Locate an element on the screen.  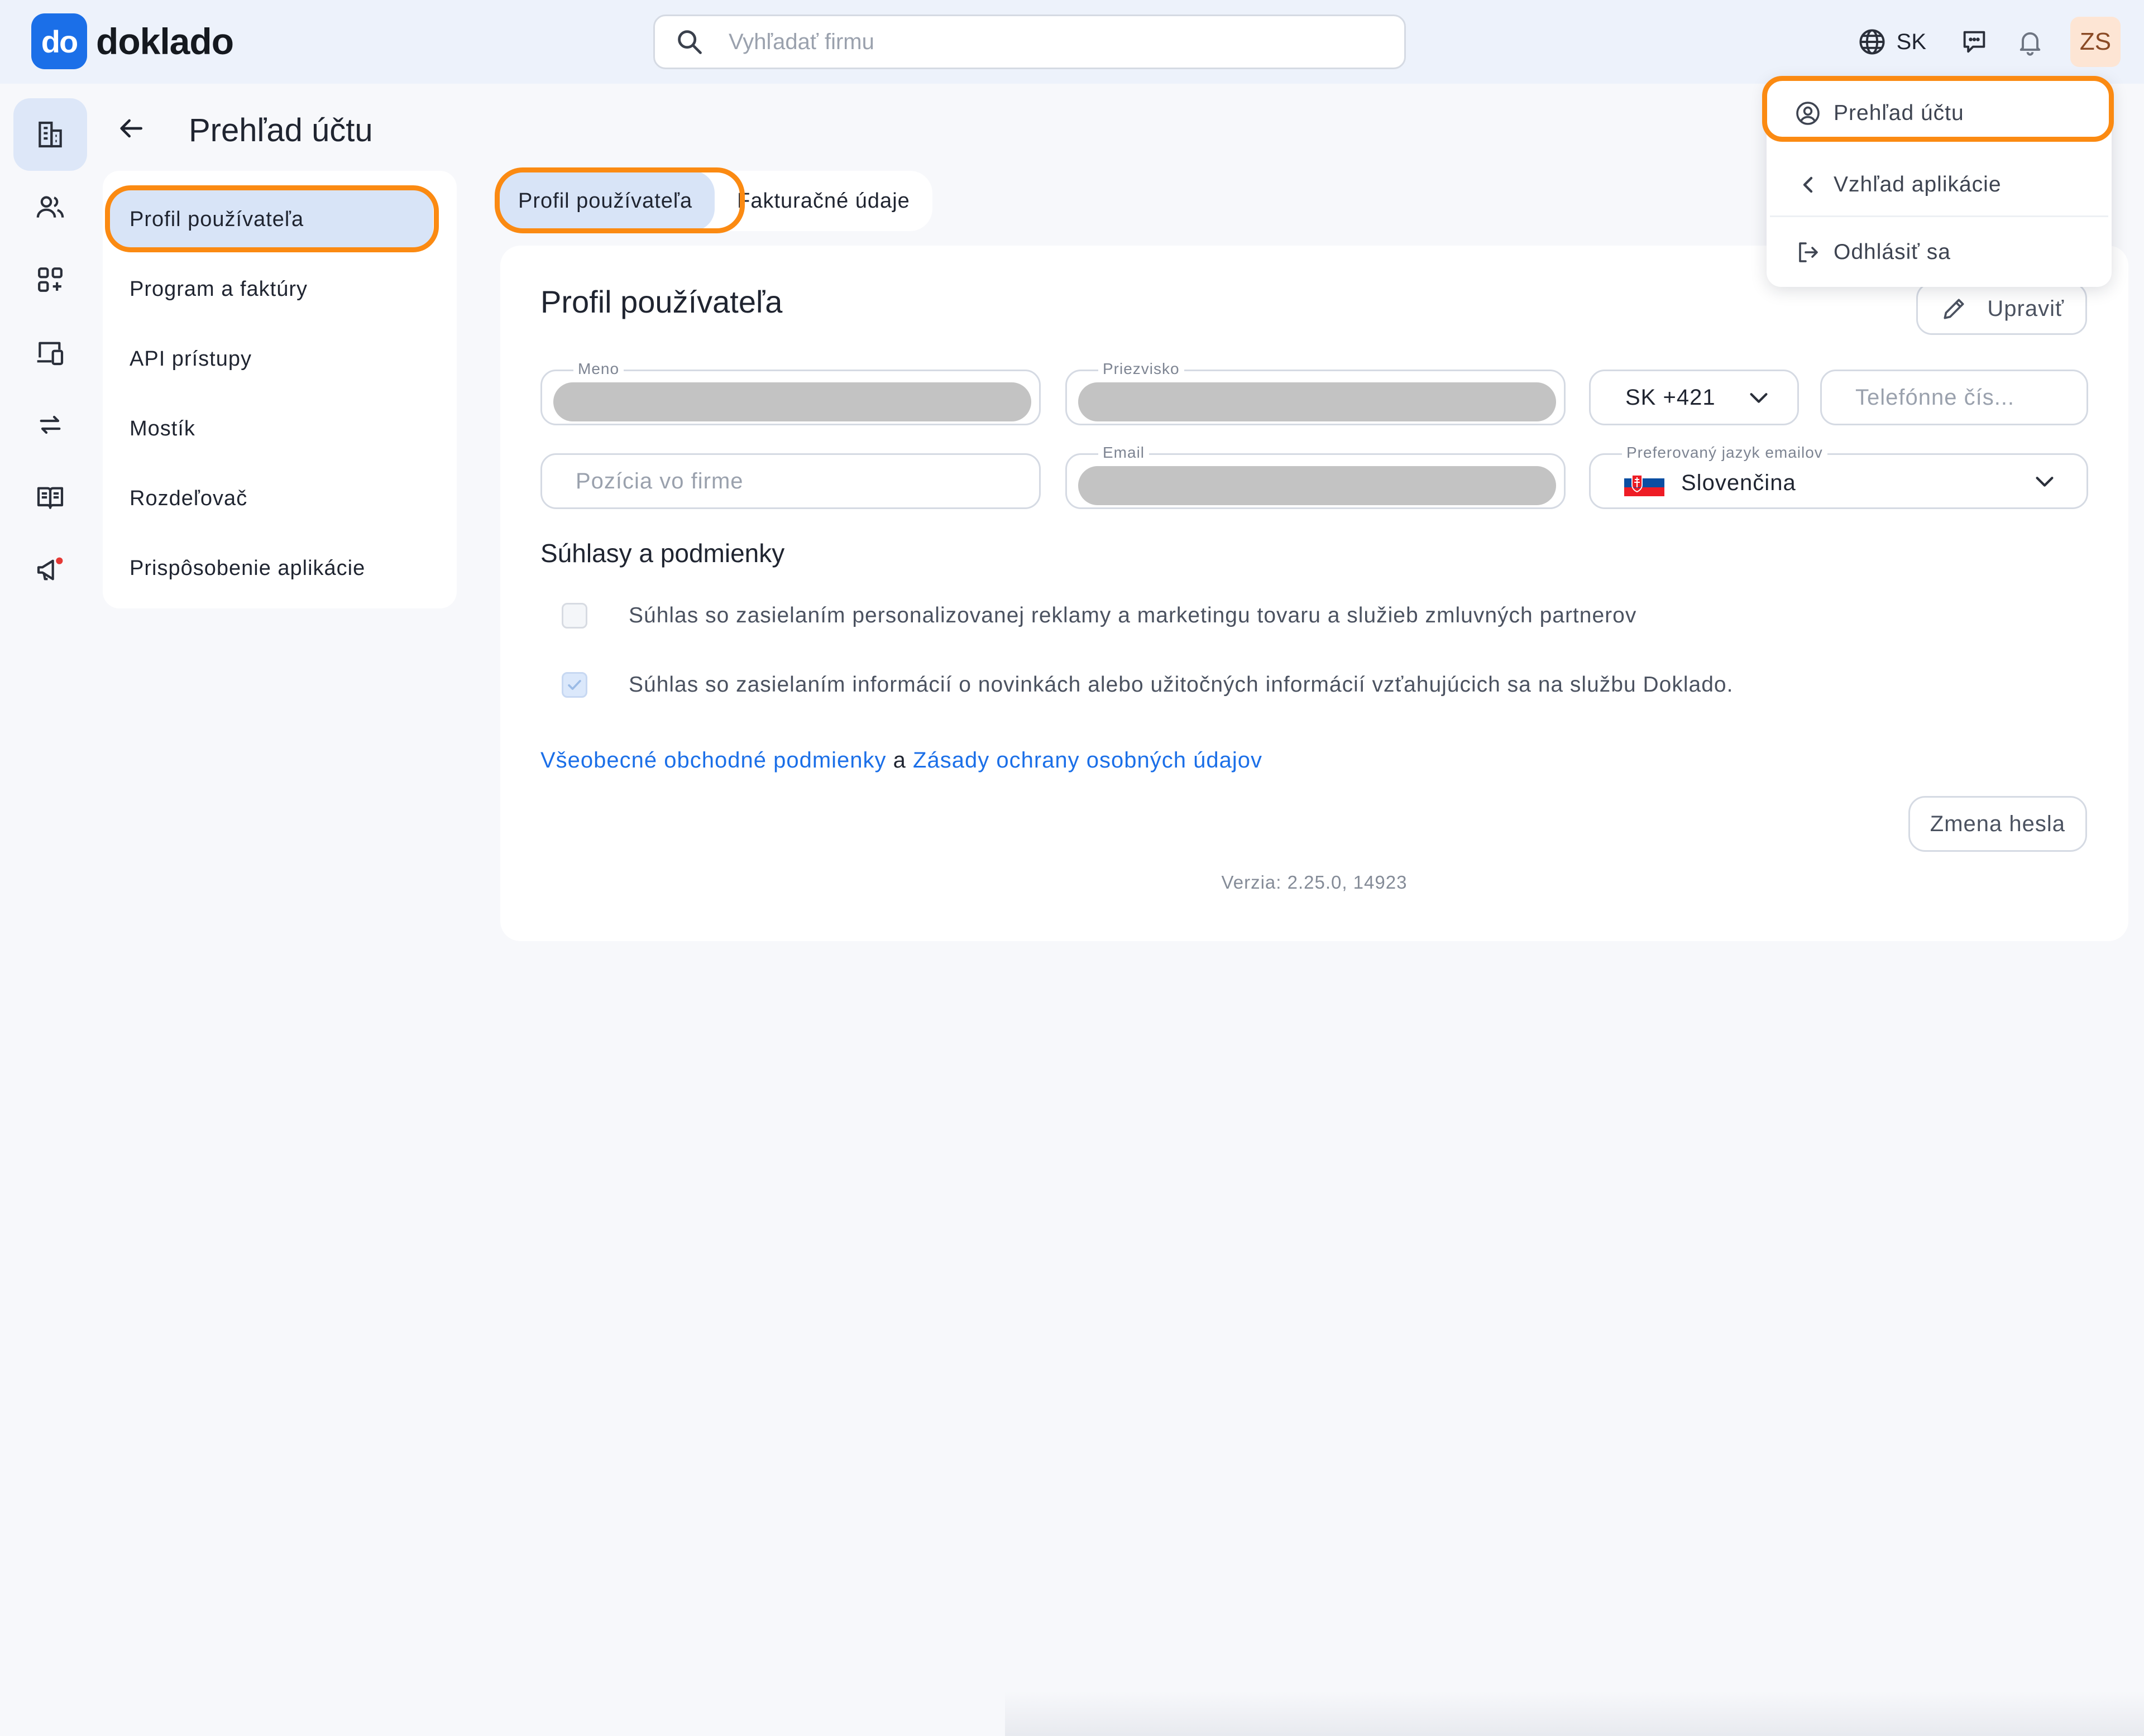
profile-tabs: Profil používateľa Fakturačné údaje is located at coordinates (714, 201).